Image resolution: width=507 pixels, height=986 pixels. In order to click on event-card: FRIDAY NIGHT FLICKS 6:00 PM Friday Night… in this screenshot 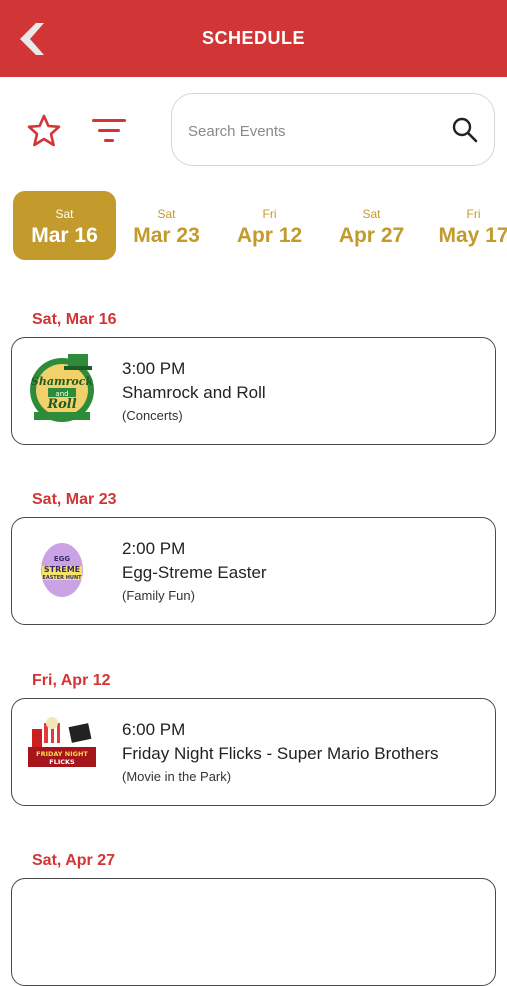, I will do `click(253, 752)`.